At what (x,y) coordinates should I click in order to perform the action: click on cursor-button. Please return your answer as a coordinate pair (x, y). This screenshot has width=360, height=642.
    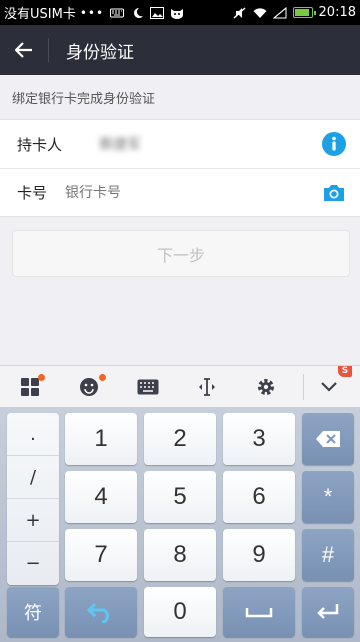
    Looking at the image, I should click on (206, 387).